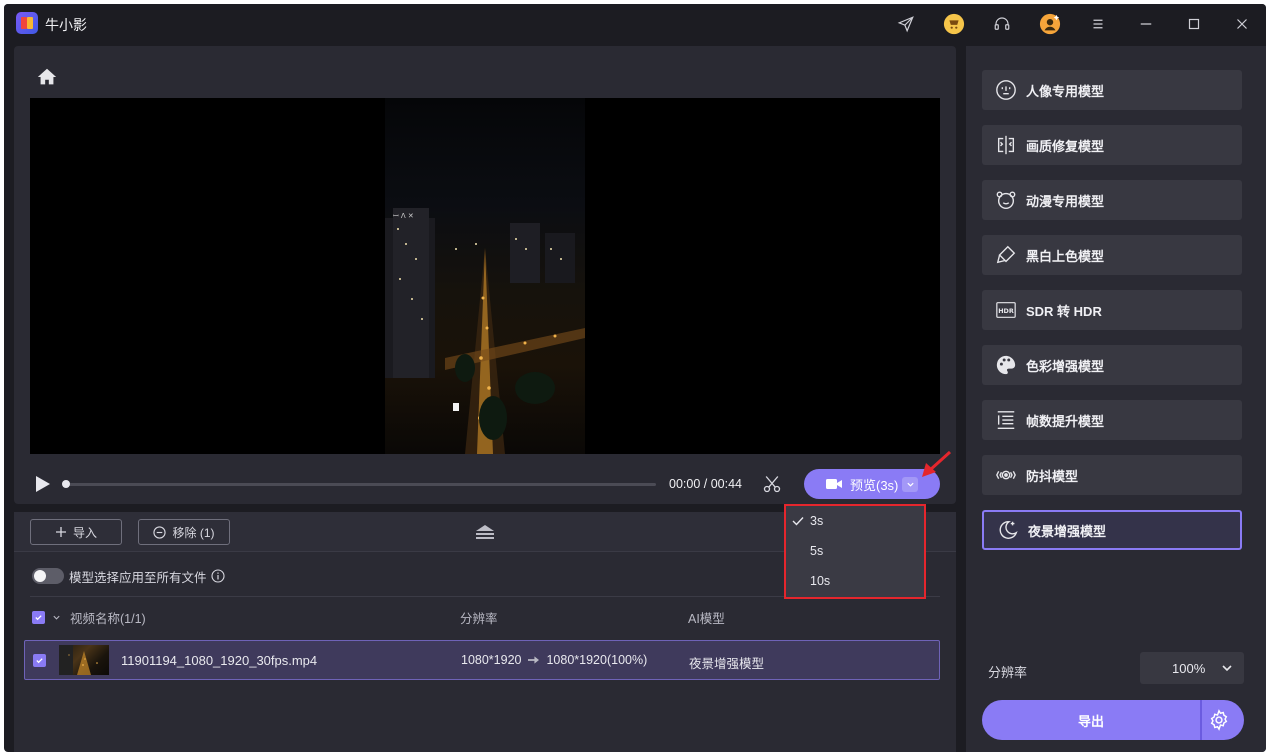 The width and height of the screenshot is (1270, 756). I want to click on anime-bear-icon, so click(1006, 200).